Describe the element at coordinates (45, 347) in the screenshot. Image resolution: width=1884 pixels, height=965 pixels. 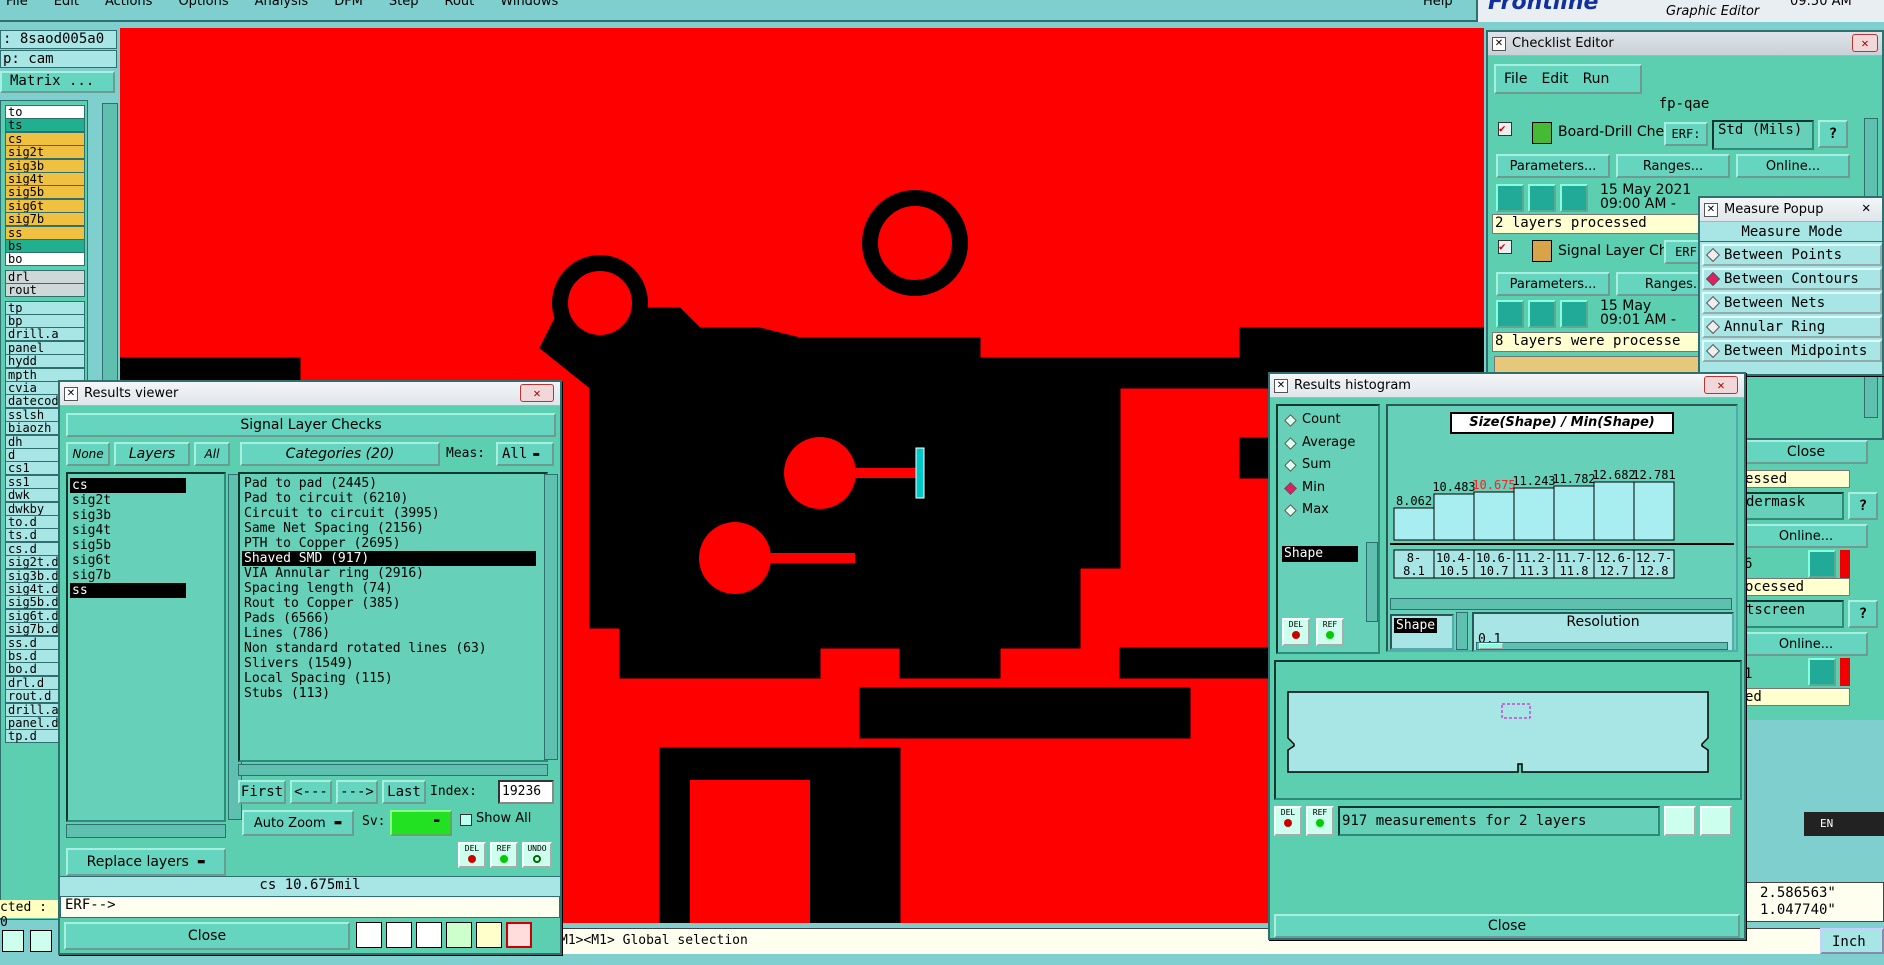
I see `layer-item-panel-3: panel` at that location.